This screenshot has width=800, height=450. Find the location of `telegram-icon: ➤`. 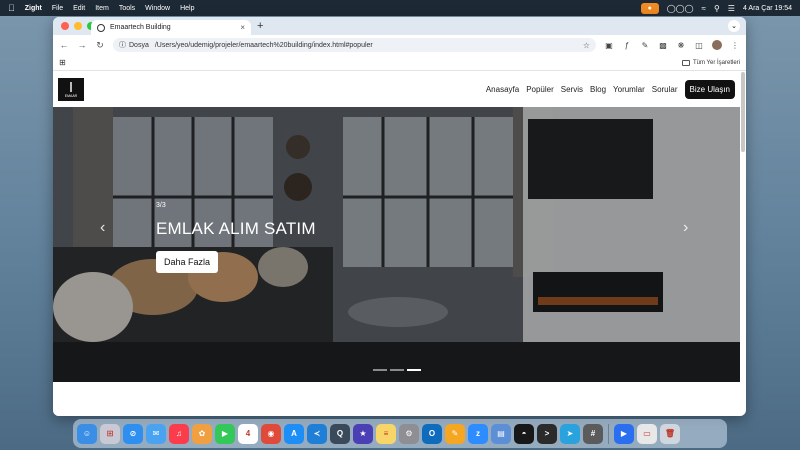

telegram-icon: ➤ is located at coordinates (570, 433).